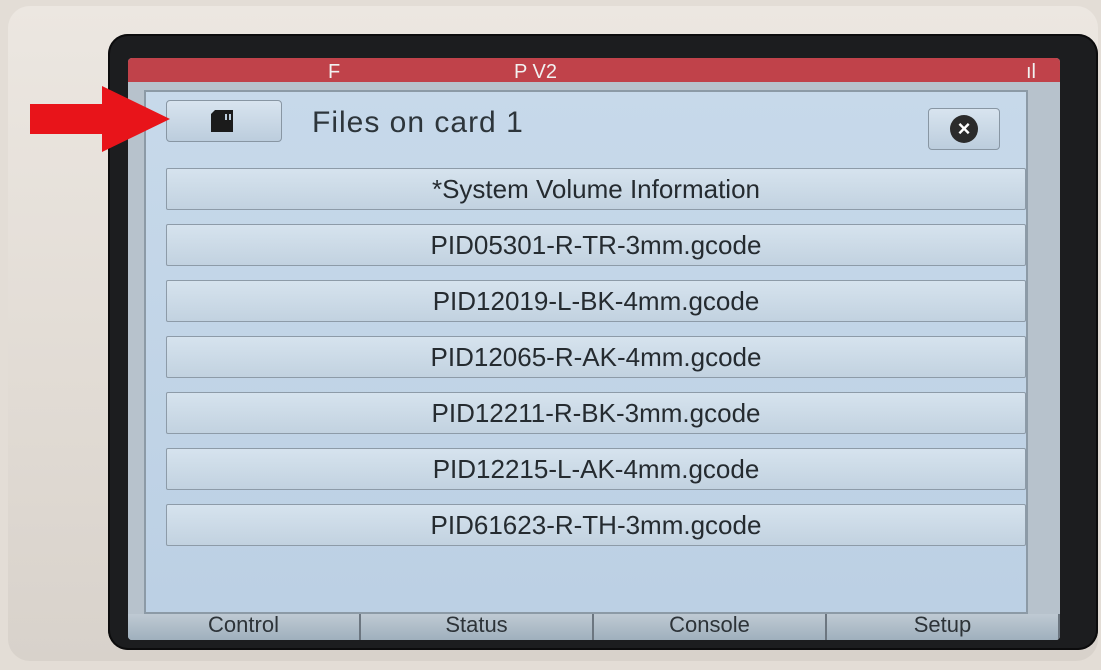 This screenshot has width=1101, height=670. Describe the element at coordinates (596, 189) in the screenshot. I see `file-item: *System Volume Information` at that location.